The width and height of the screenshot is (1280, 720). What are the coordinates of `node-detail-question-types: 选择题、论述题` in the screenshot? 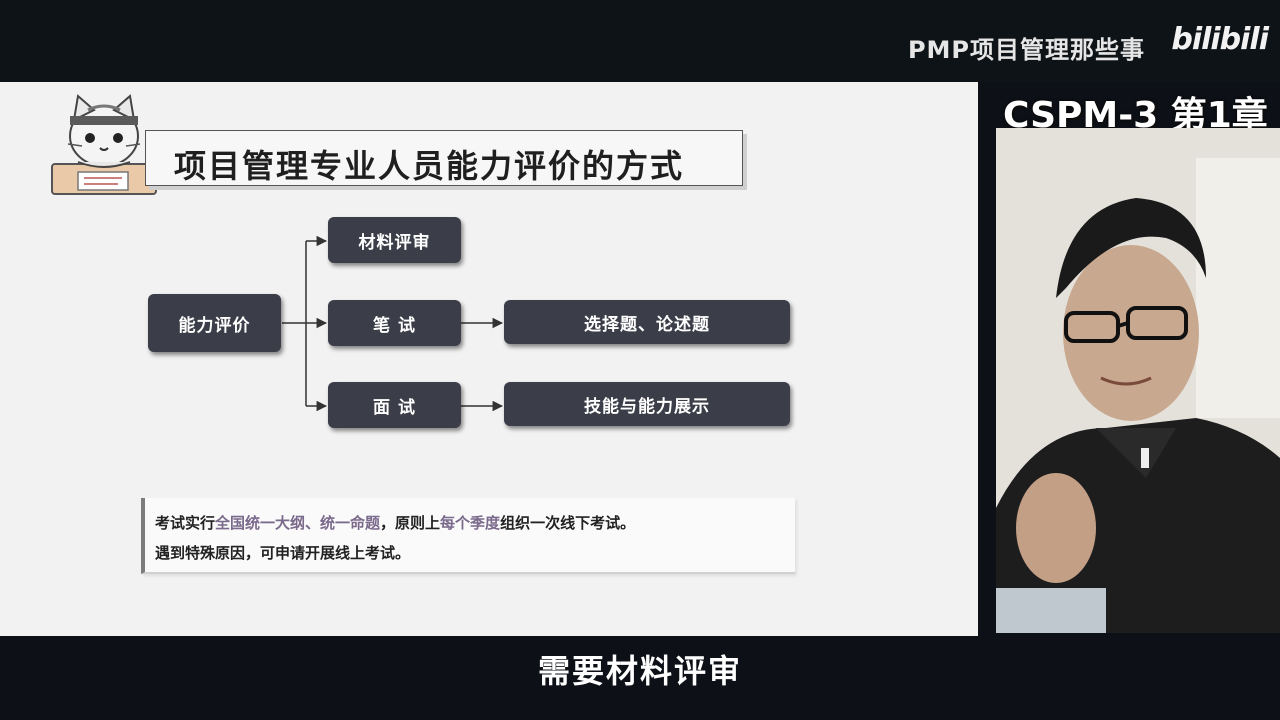 It's located at (647, 322).